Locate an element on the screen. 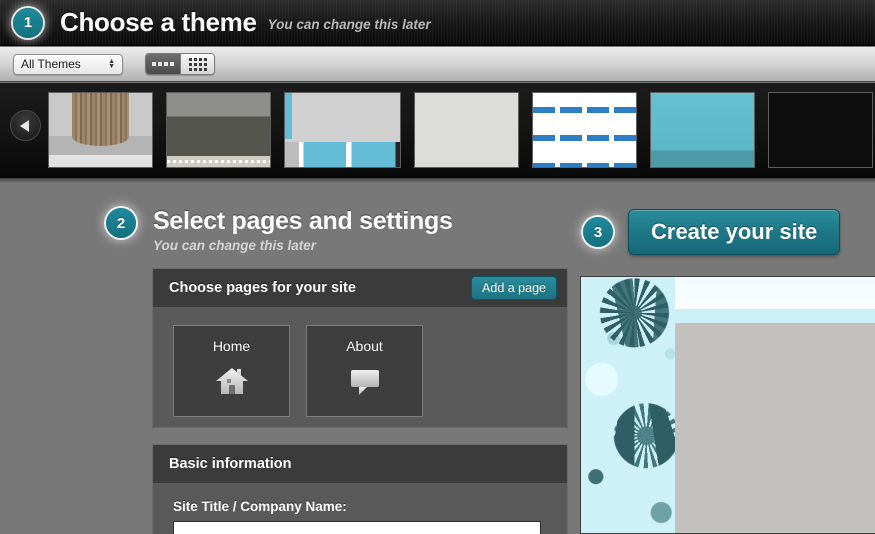  step2-subtitle: You can change this later is located at coordinates (235, 245).